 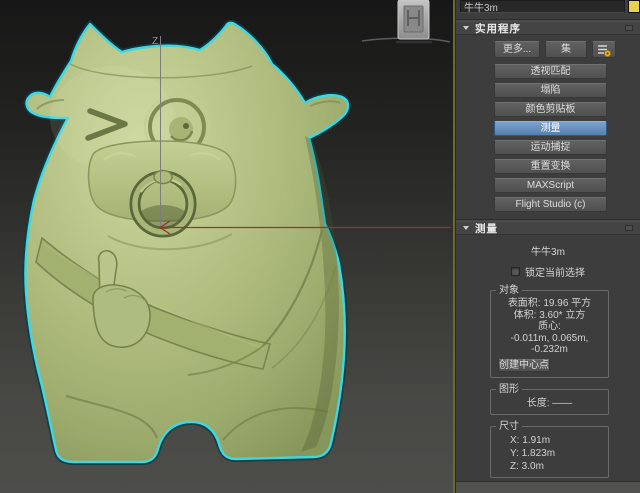 I want to click on dimensions-group: 尺寸 X: 1.91m Y: 1.823m Z: 3.0m, so click(x=549, y=449).